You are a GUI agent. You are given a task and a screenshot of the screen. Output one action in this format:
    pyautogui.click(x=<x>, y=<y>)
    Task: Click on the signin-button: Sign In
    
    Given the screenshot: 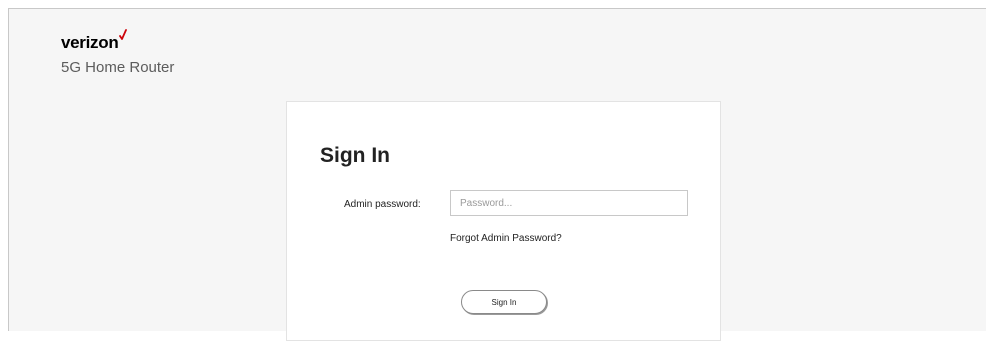 What is the action you would take?
    pyautogui.click(x=504, y=302)
    